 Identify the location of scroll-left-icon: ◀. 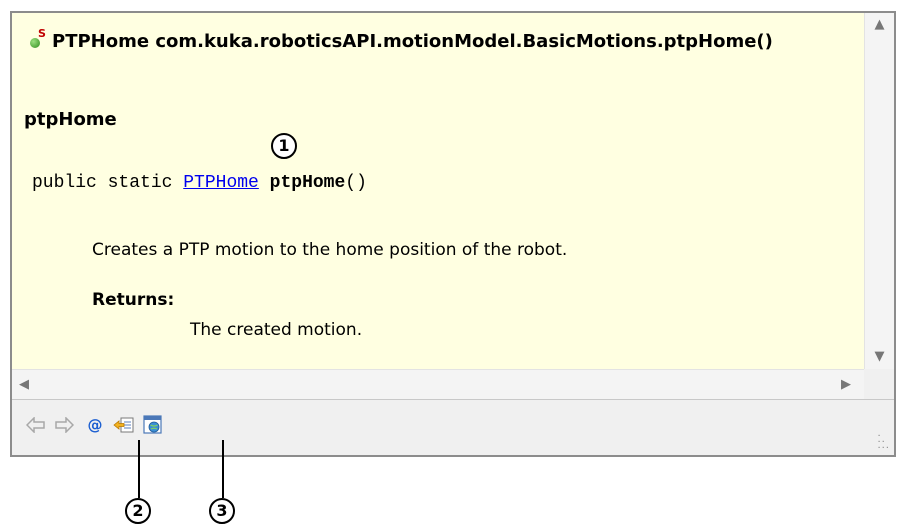
(24, 384).